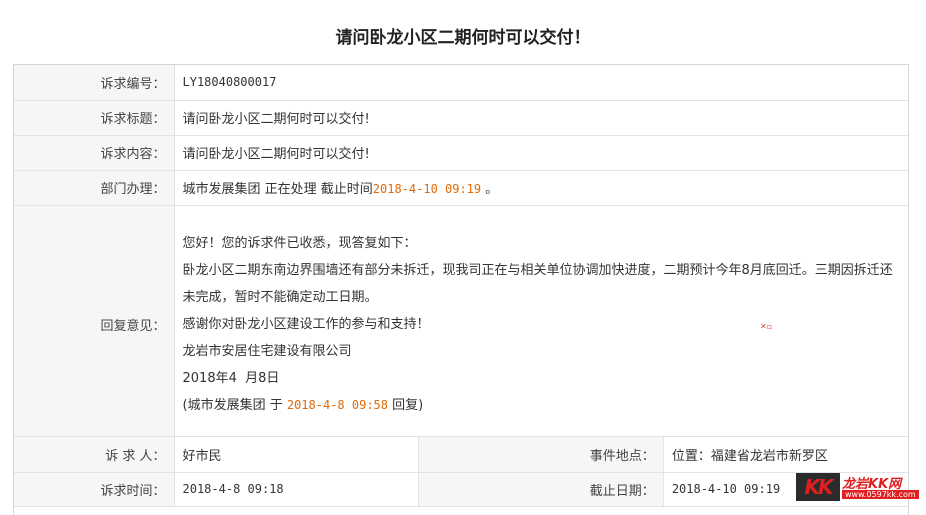  Describe the element at coordinates (492, 189) in the screenshot. I see `dept-suffix: 。` at that location.